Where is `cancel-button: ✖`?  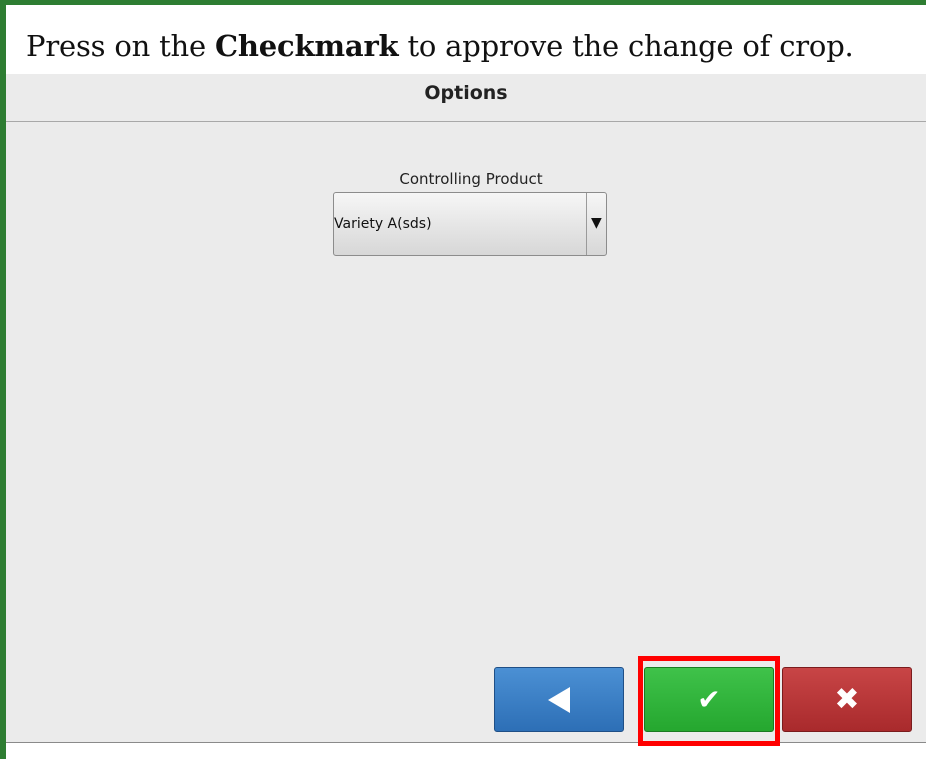
cancel-button: ✖ is located at coordinates (847, 699).